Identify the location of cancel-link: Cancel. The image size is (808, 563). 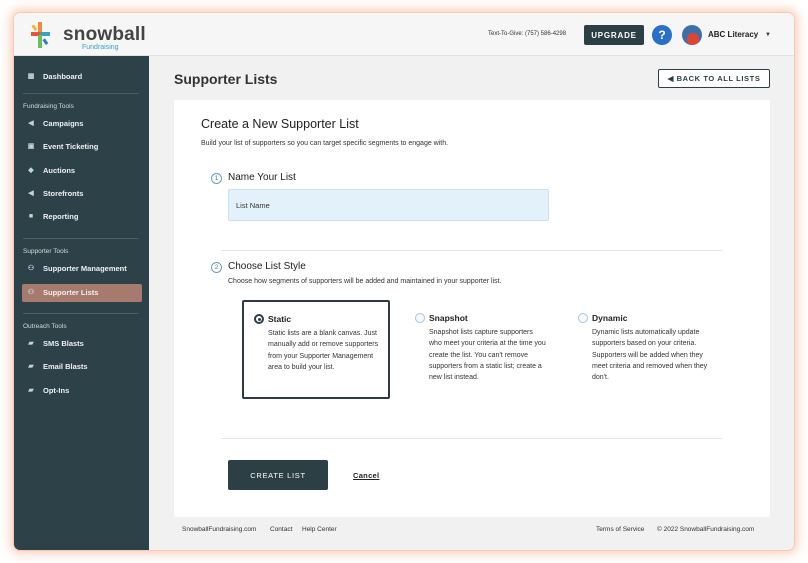
(366, 475).